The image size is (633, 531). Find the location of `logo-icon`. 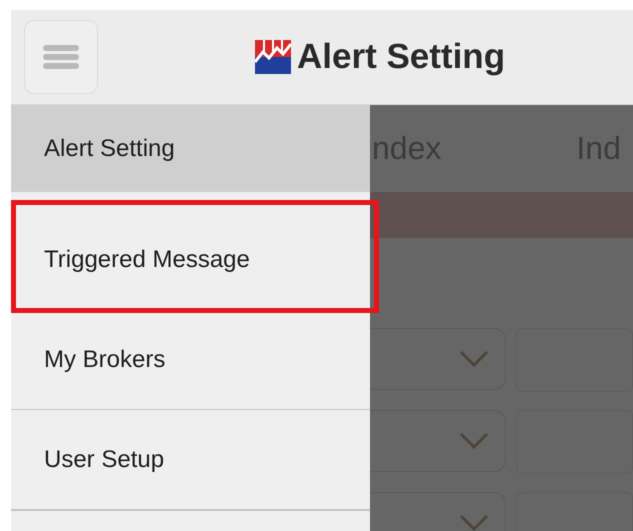

logo-icon is located at coordinates (273, 57).